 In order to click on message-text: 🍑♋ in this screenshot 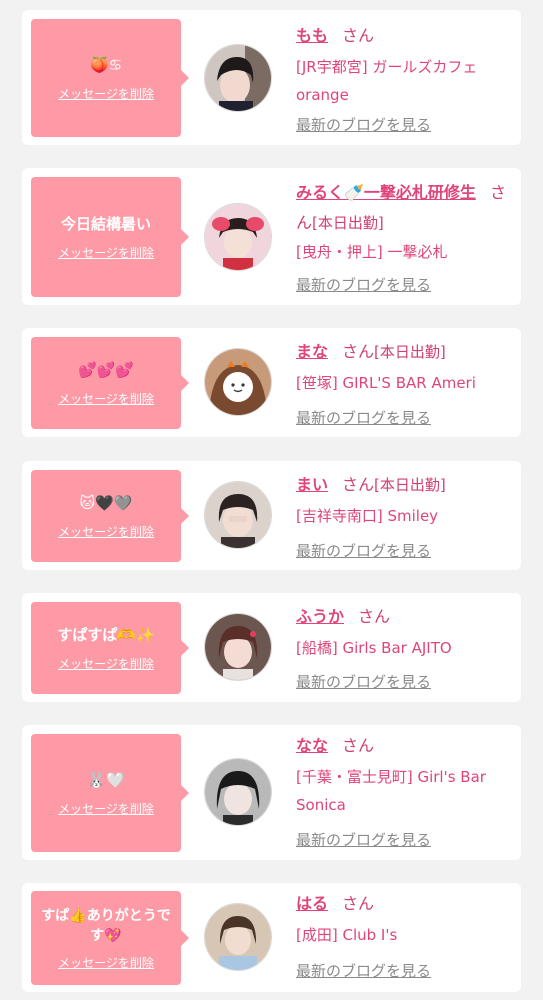, I will do `click(106, 65)`.